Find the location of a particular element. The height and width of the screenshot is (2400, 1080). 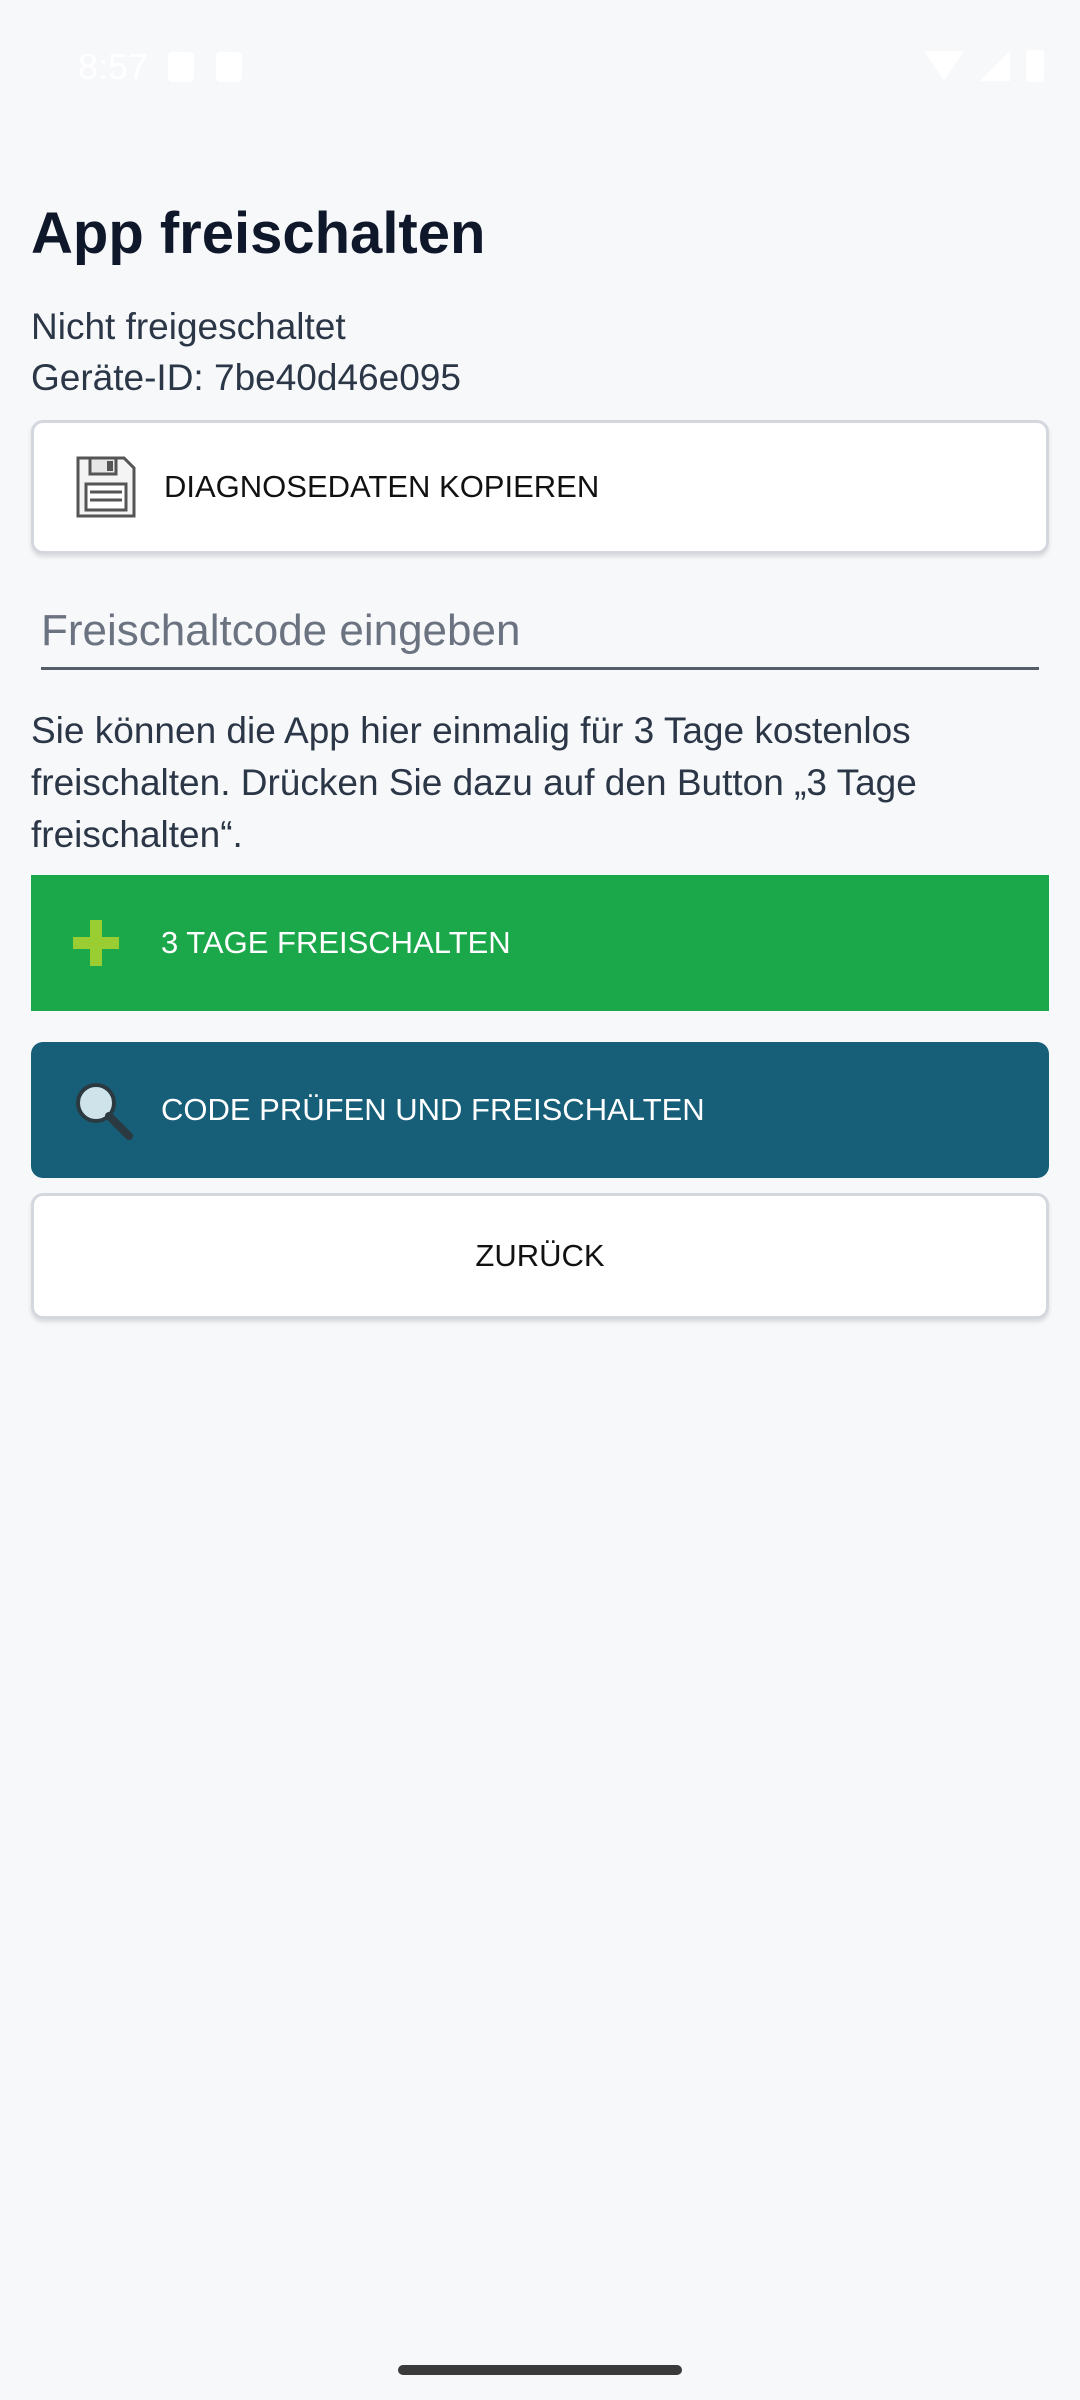

back-label: ZURÜCK is located at coordinates (540, 1255).